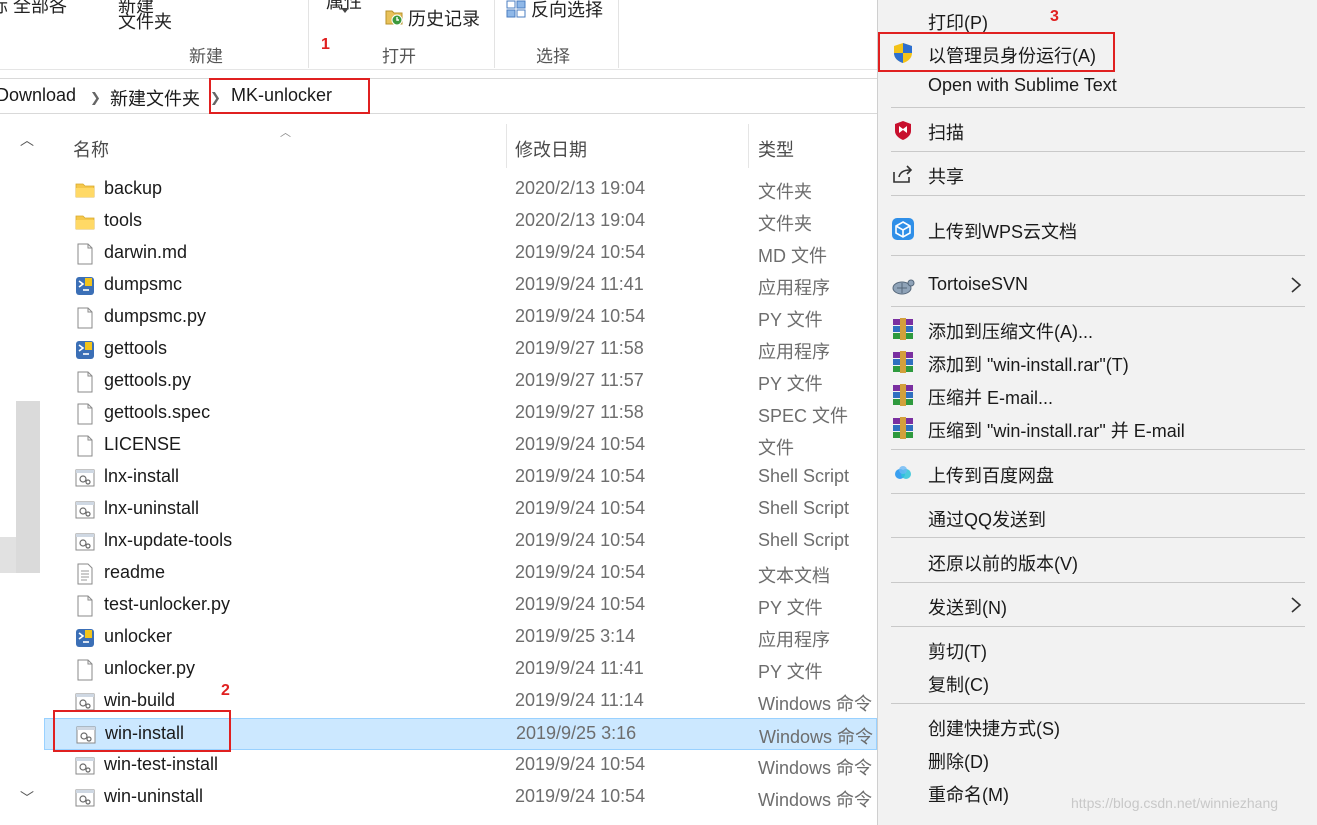 Image resolution: width=1317 pixels, height=825 pixels. Describe the element at coordinates (155, 98) in the screenshot. I see `breadcrumb-new-folder: 新建文件夹` at that location.